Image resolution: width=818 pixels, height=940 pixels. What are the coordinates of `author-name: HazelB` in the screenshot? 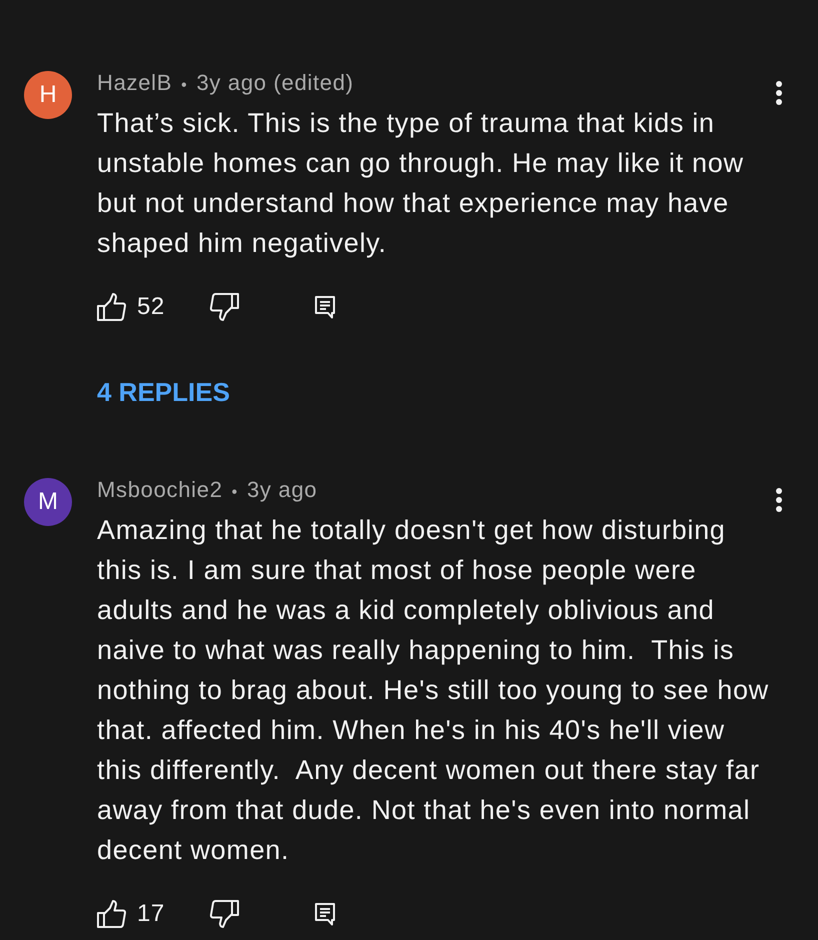 It's located at (134, 83).